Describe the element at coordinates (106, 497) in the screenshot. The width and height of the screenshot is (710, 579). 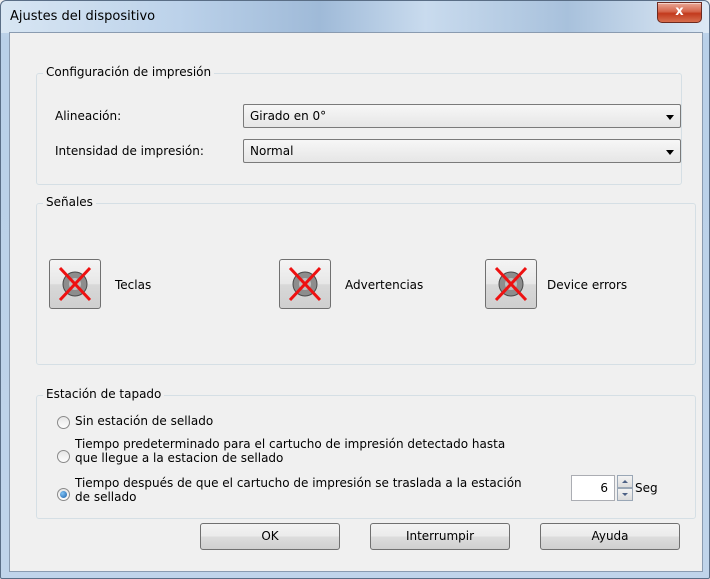
I see `custom-time-label-line2: de sellado` at that location.